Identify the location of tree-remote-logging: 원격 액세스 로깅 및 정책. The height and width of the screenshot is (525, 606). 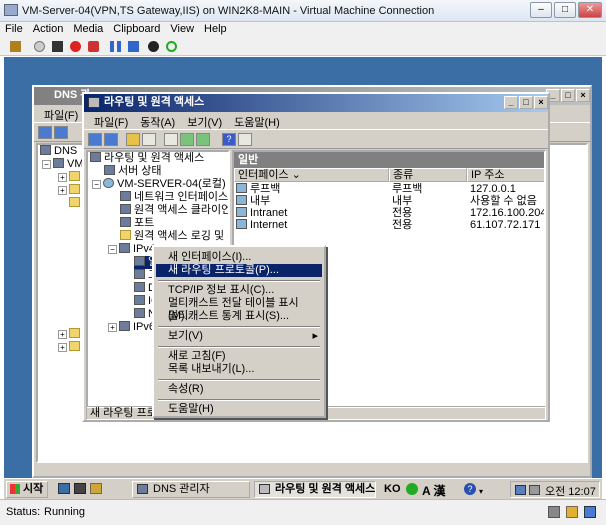
(174, 236).